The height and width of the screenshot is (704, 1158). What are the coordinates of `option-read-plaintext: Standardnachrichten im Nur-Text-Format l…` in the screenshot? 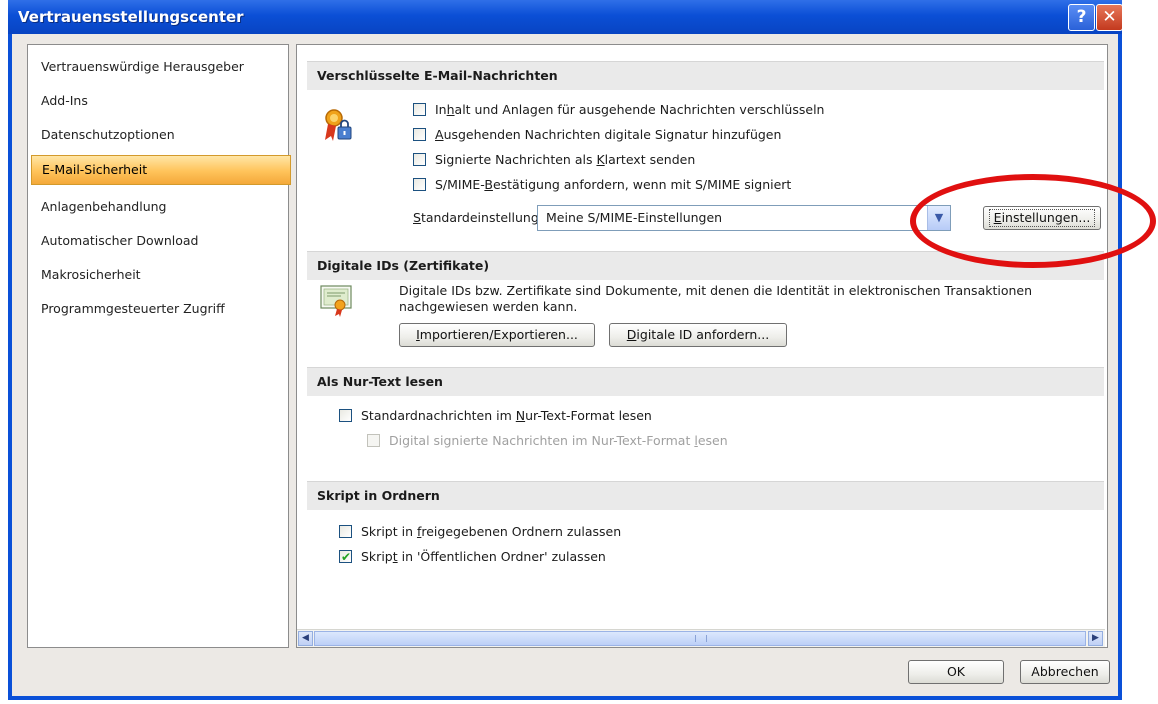 It's located at (495, 416).